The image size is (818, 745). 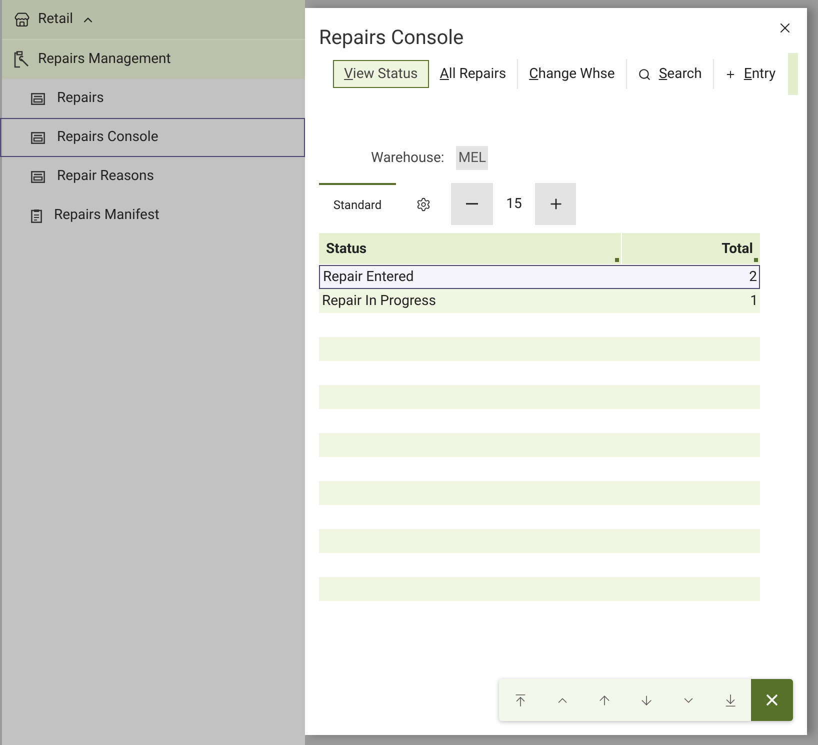 What do you see at coordinates (153, 20) in the screenshot?
I see `menu-group: Retail` at bounding box center [153, 20].